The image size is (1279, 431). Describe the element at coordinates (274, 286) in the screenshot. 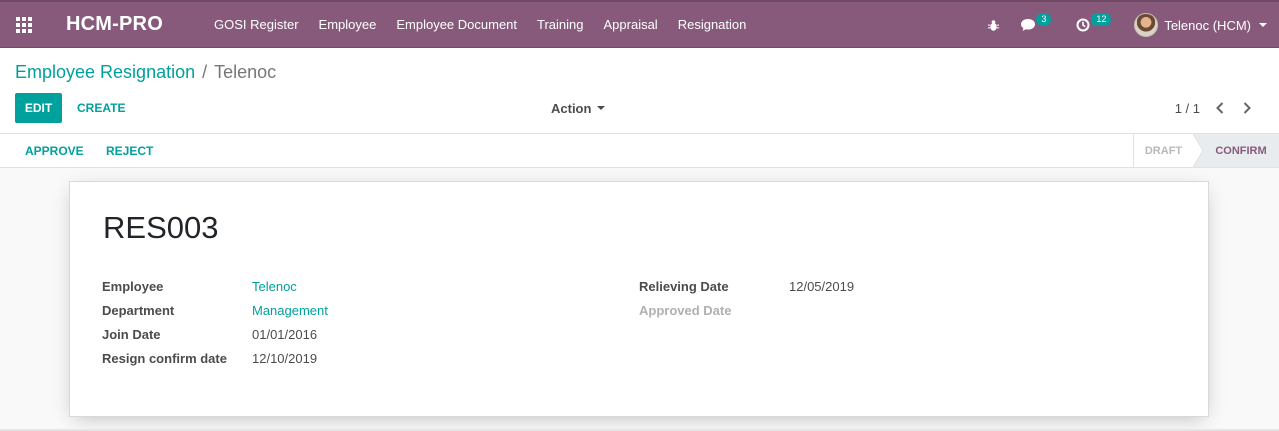

I see `employee-value: Telenoc` at that location.